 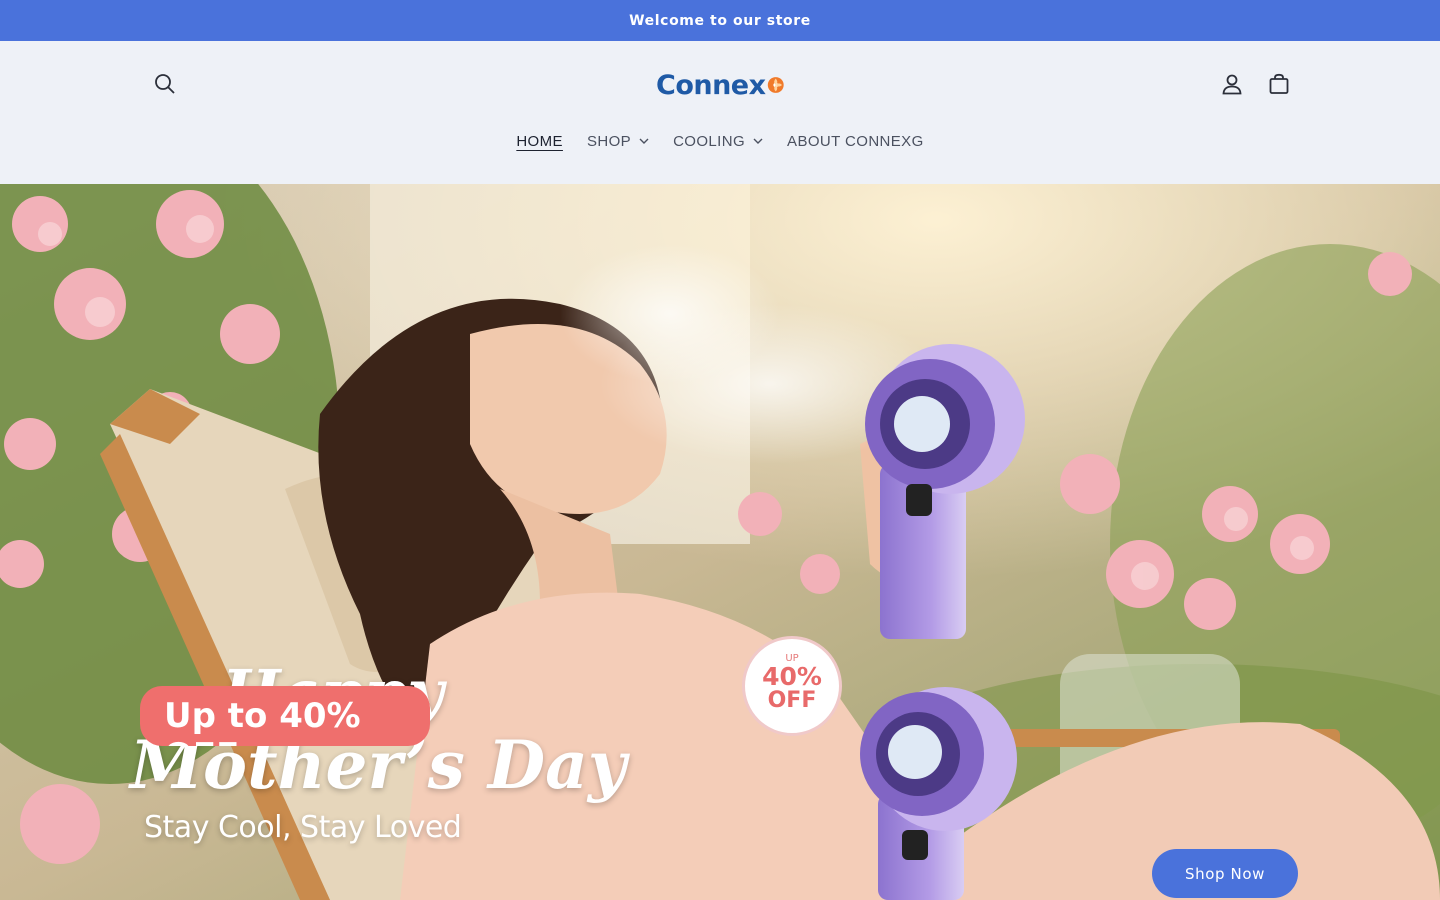 What do you see at coordinates (1225, 873) in the screenshot?
I see `shop-now-button: Shop Now` at bounding box center [1225, 873].